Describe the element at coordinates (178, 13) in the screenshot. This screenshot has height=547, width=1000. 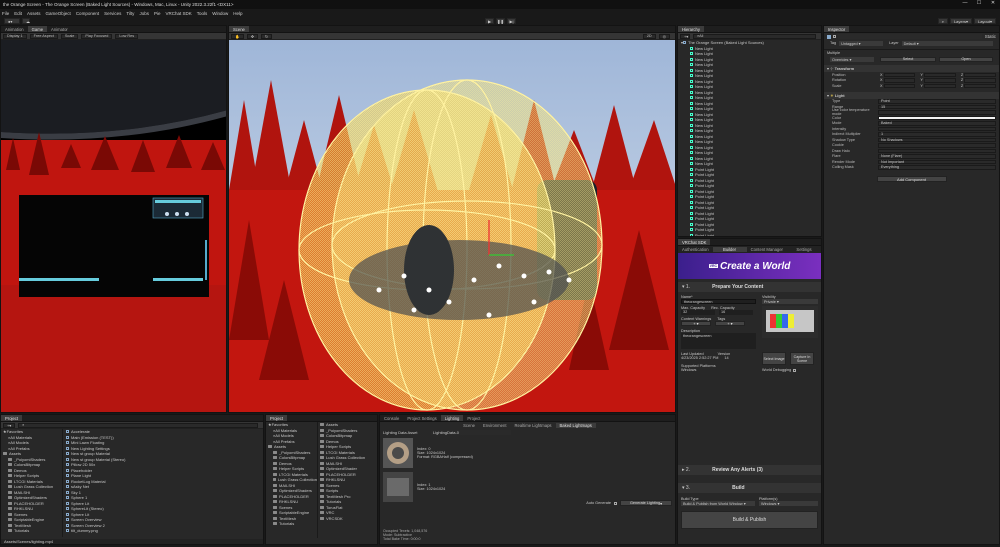
I see `menu-vrchat-sdk: VRChat SDK` at that location.